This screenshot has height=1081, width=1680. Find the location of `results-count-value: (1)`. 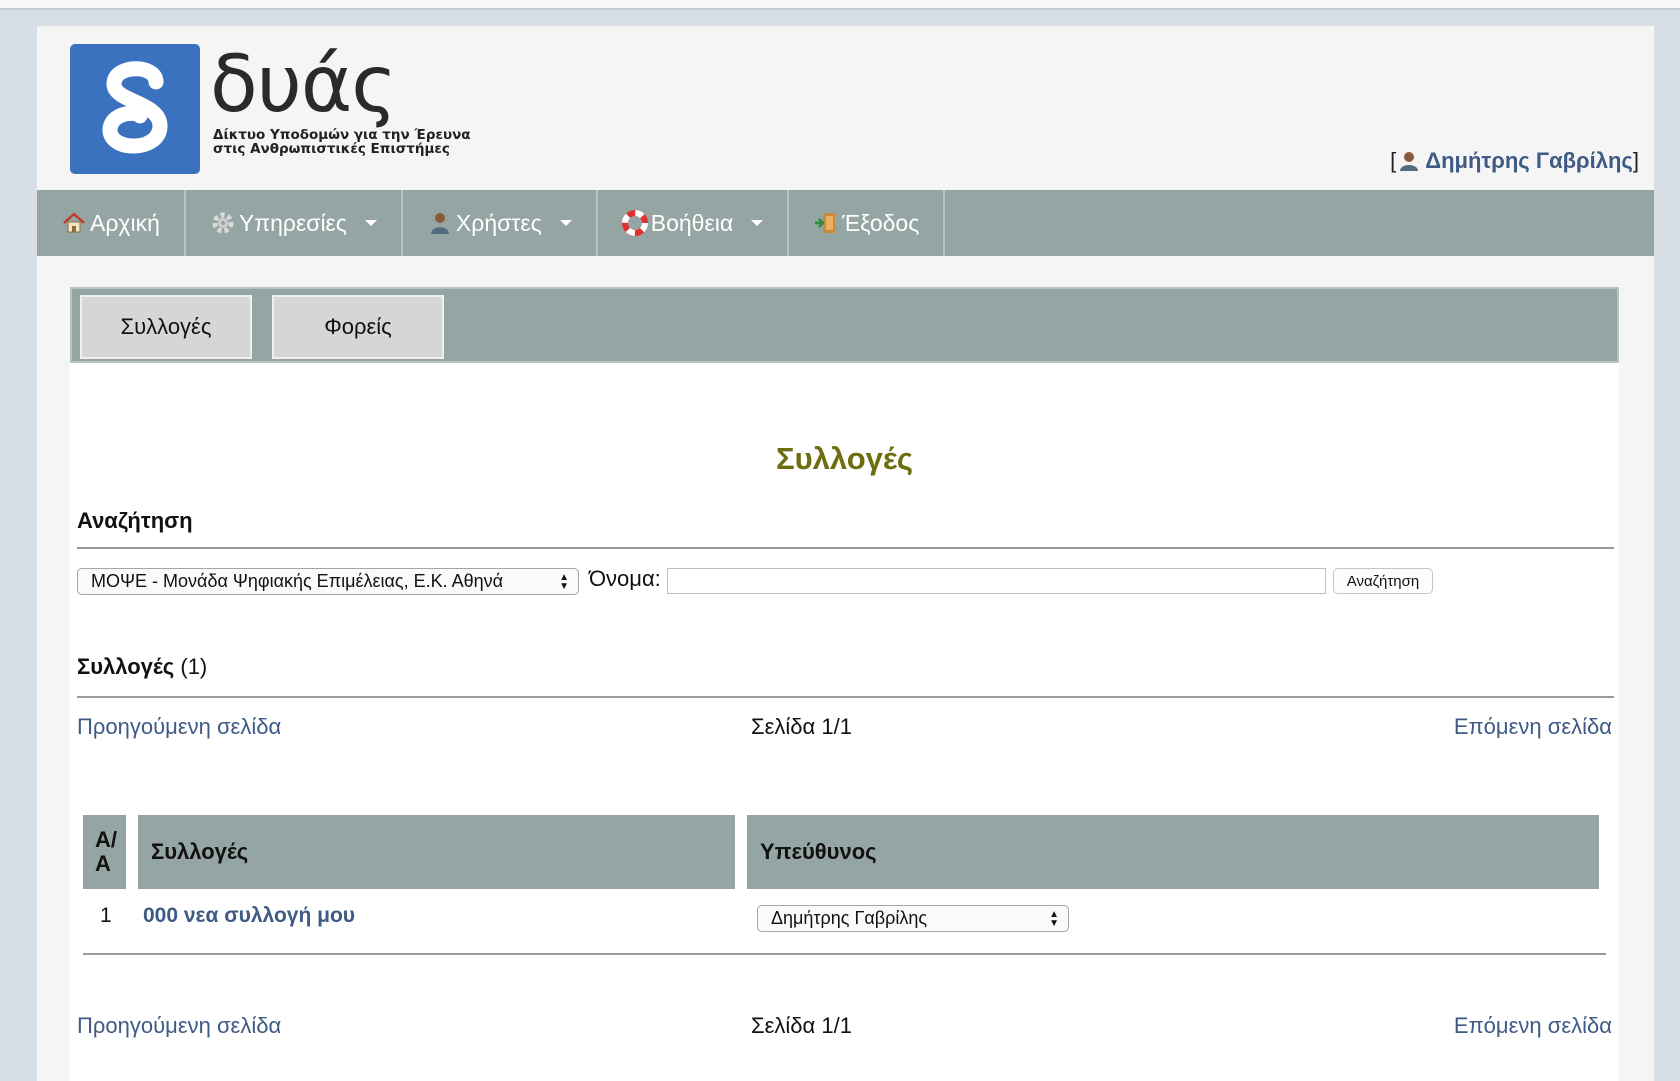

results-count-value: (1) is located at coordinates (194, 666).